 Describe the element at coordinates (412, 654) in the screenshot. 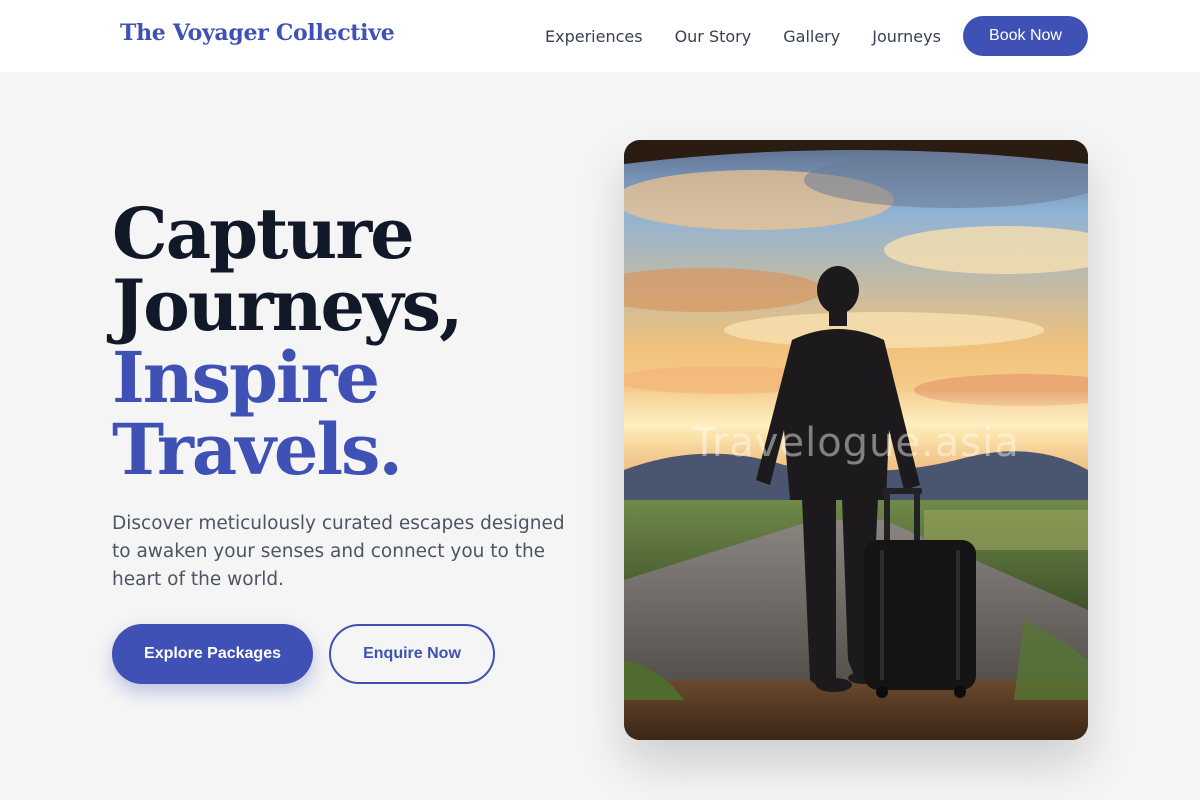

I see `enquire-now-button: Enquire Now` at that location.